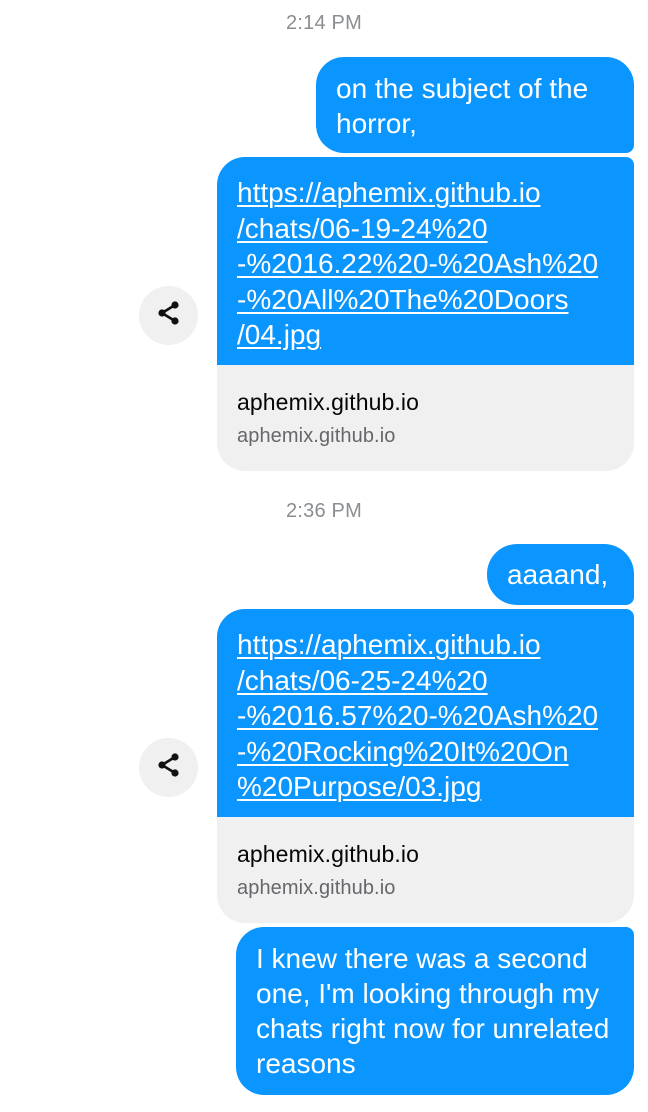 This screenshot has height=1112, width=648. I want to click on link-url-line: -%20All%20The%20Doors, so click(403, 299).